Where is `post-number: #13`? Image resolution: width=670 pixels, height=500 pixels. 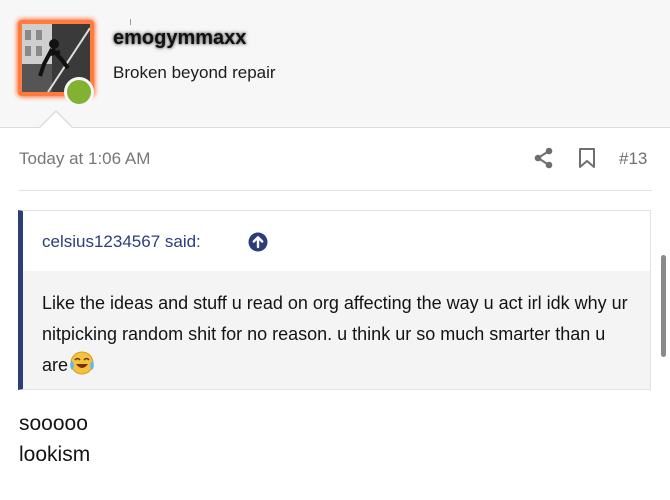 post-number: #13 is located at coordinates (633, 159).